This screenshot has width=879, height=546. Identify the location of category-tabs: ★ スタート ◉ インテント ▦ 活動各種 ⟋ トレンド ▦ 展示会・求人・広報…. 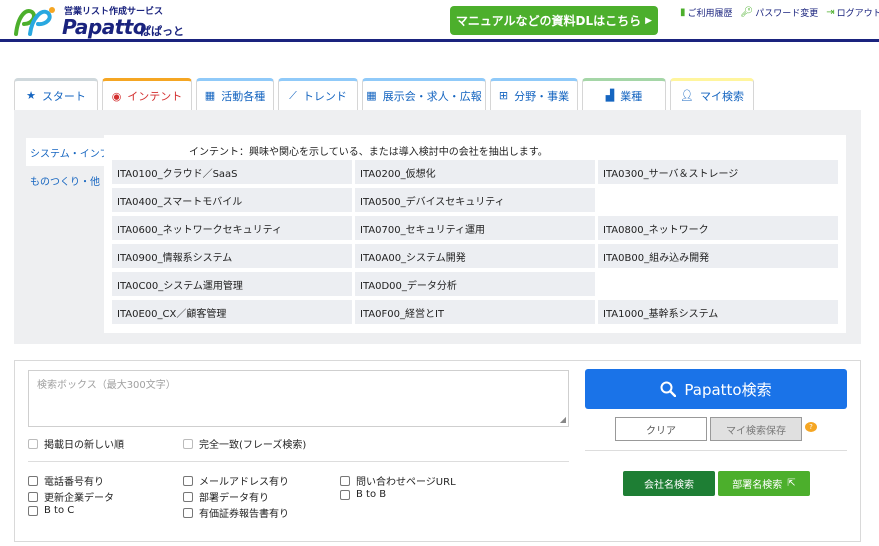
(384, 94).